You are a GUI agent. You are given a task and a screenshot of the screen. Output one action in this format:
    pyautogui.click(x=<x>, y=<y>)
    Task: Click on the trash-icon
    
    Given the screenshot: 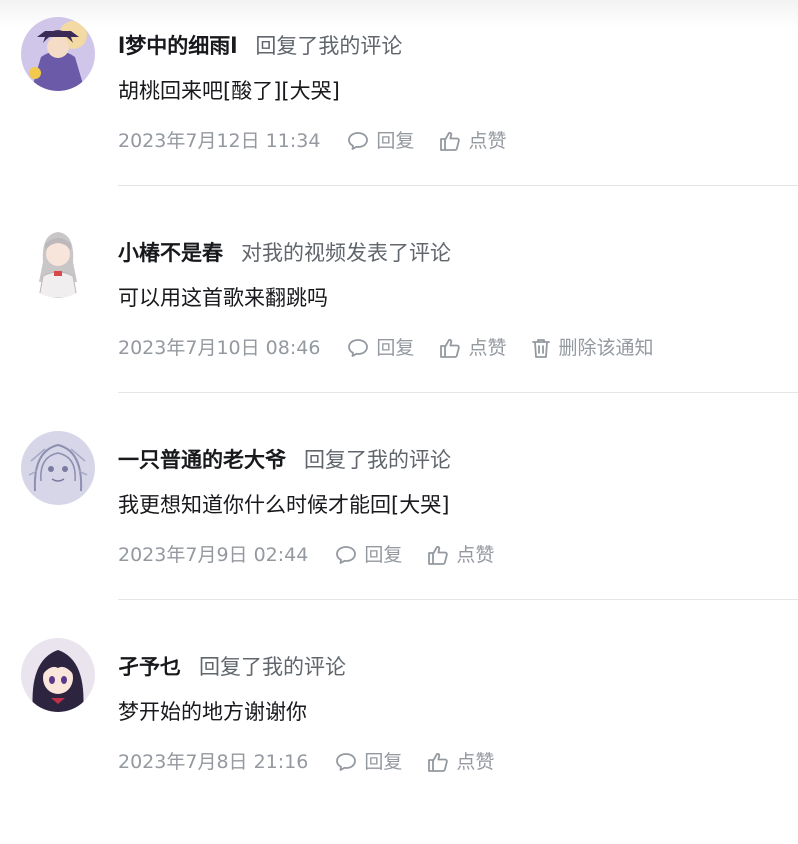 What is the action you would take?
    pyautogui.click(x=541, y=348)
    